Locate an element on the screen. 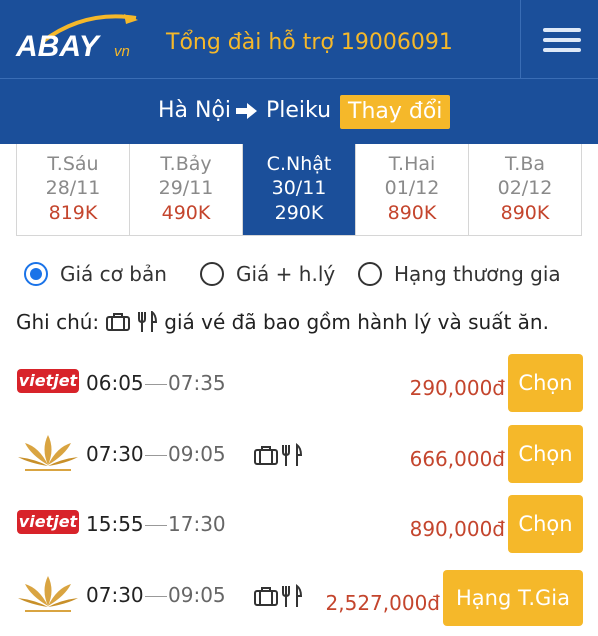 This screenshot has height=636, width=598. flight-row: vietjet 06:05 07:35 290,000đ Chọn is located at coordinates (299, 384).